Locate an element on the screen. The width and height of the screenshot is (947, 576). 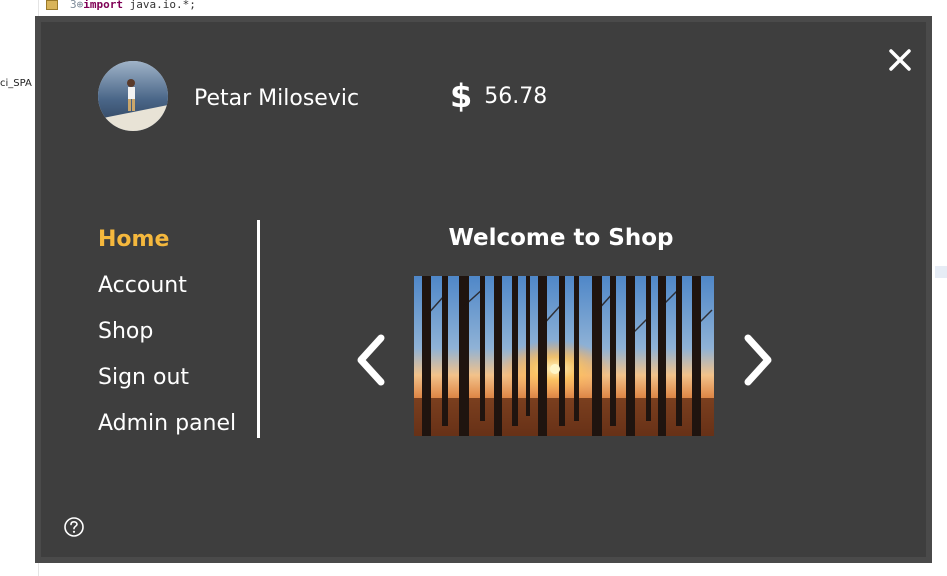
carousel-image is located at coordinates (564, 356).